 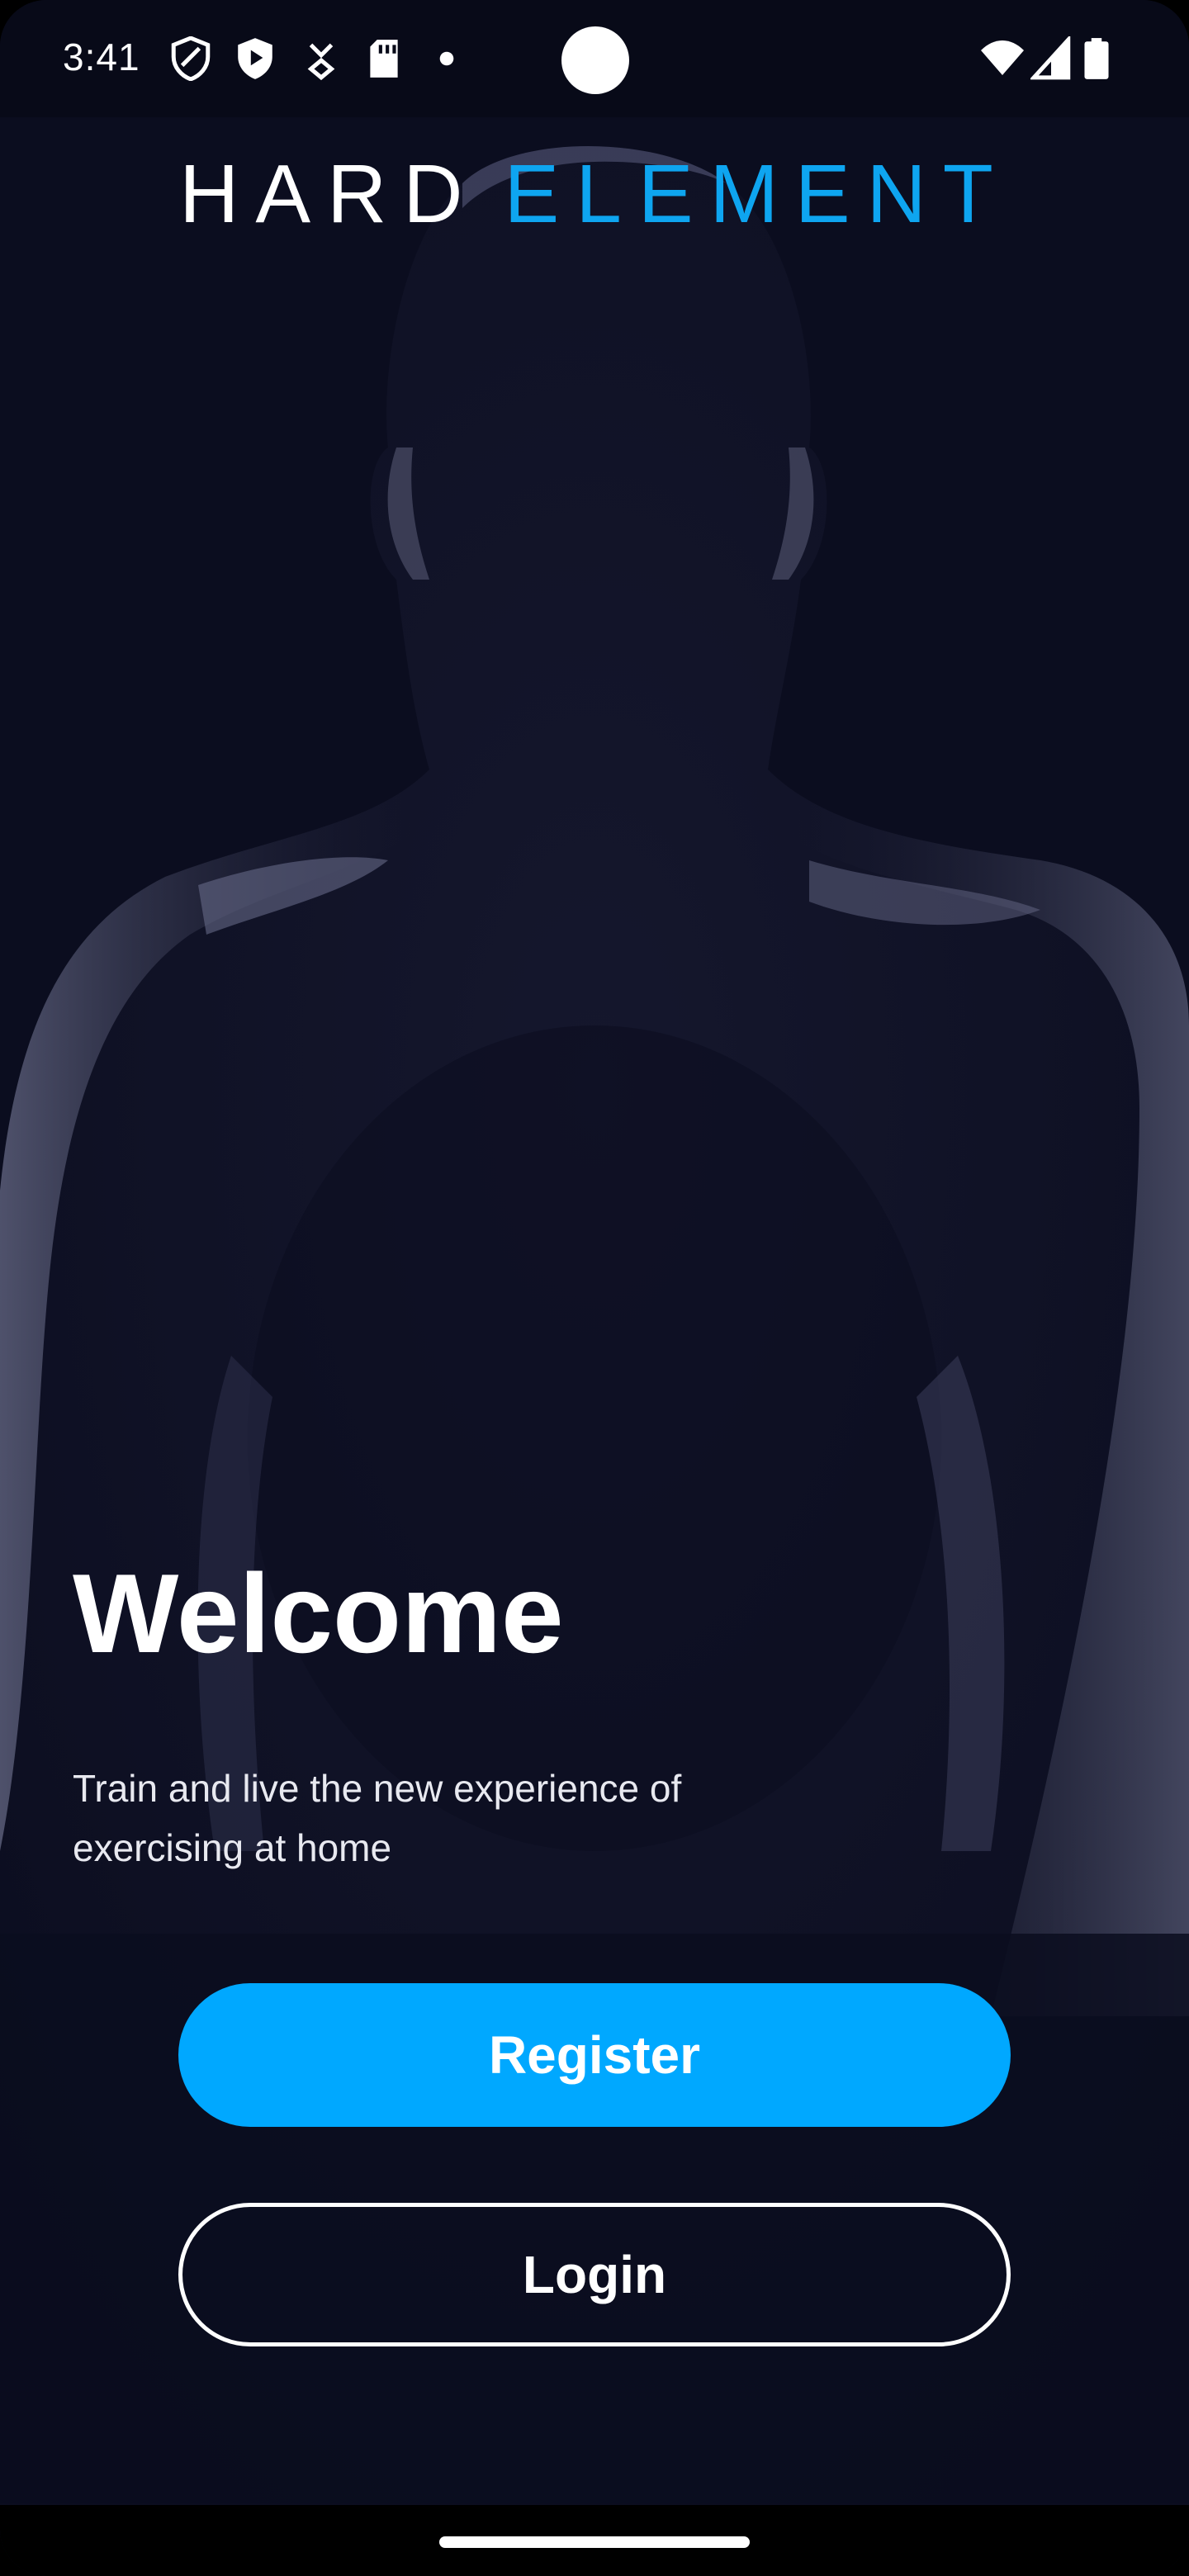 I want to click on download-icon, so click(x=321, y=62).